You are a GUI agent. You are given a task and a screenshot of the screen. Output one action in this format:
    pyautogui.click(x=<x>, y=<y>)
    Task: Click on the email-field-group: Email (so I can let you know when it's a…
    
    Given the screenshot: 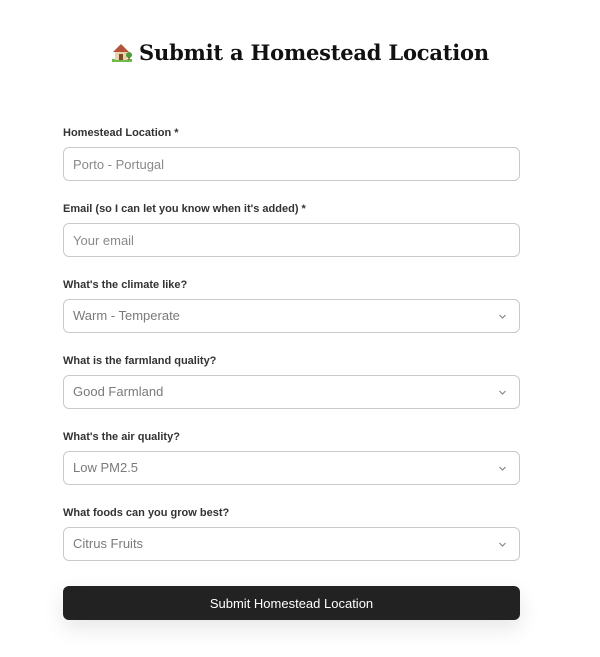 What is the action you would take?
    pyautogui.click(x=291, y=229)
    